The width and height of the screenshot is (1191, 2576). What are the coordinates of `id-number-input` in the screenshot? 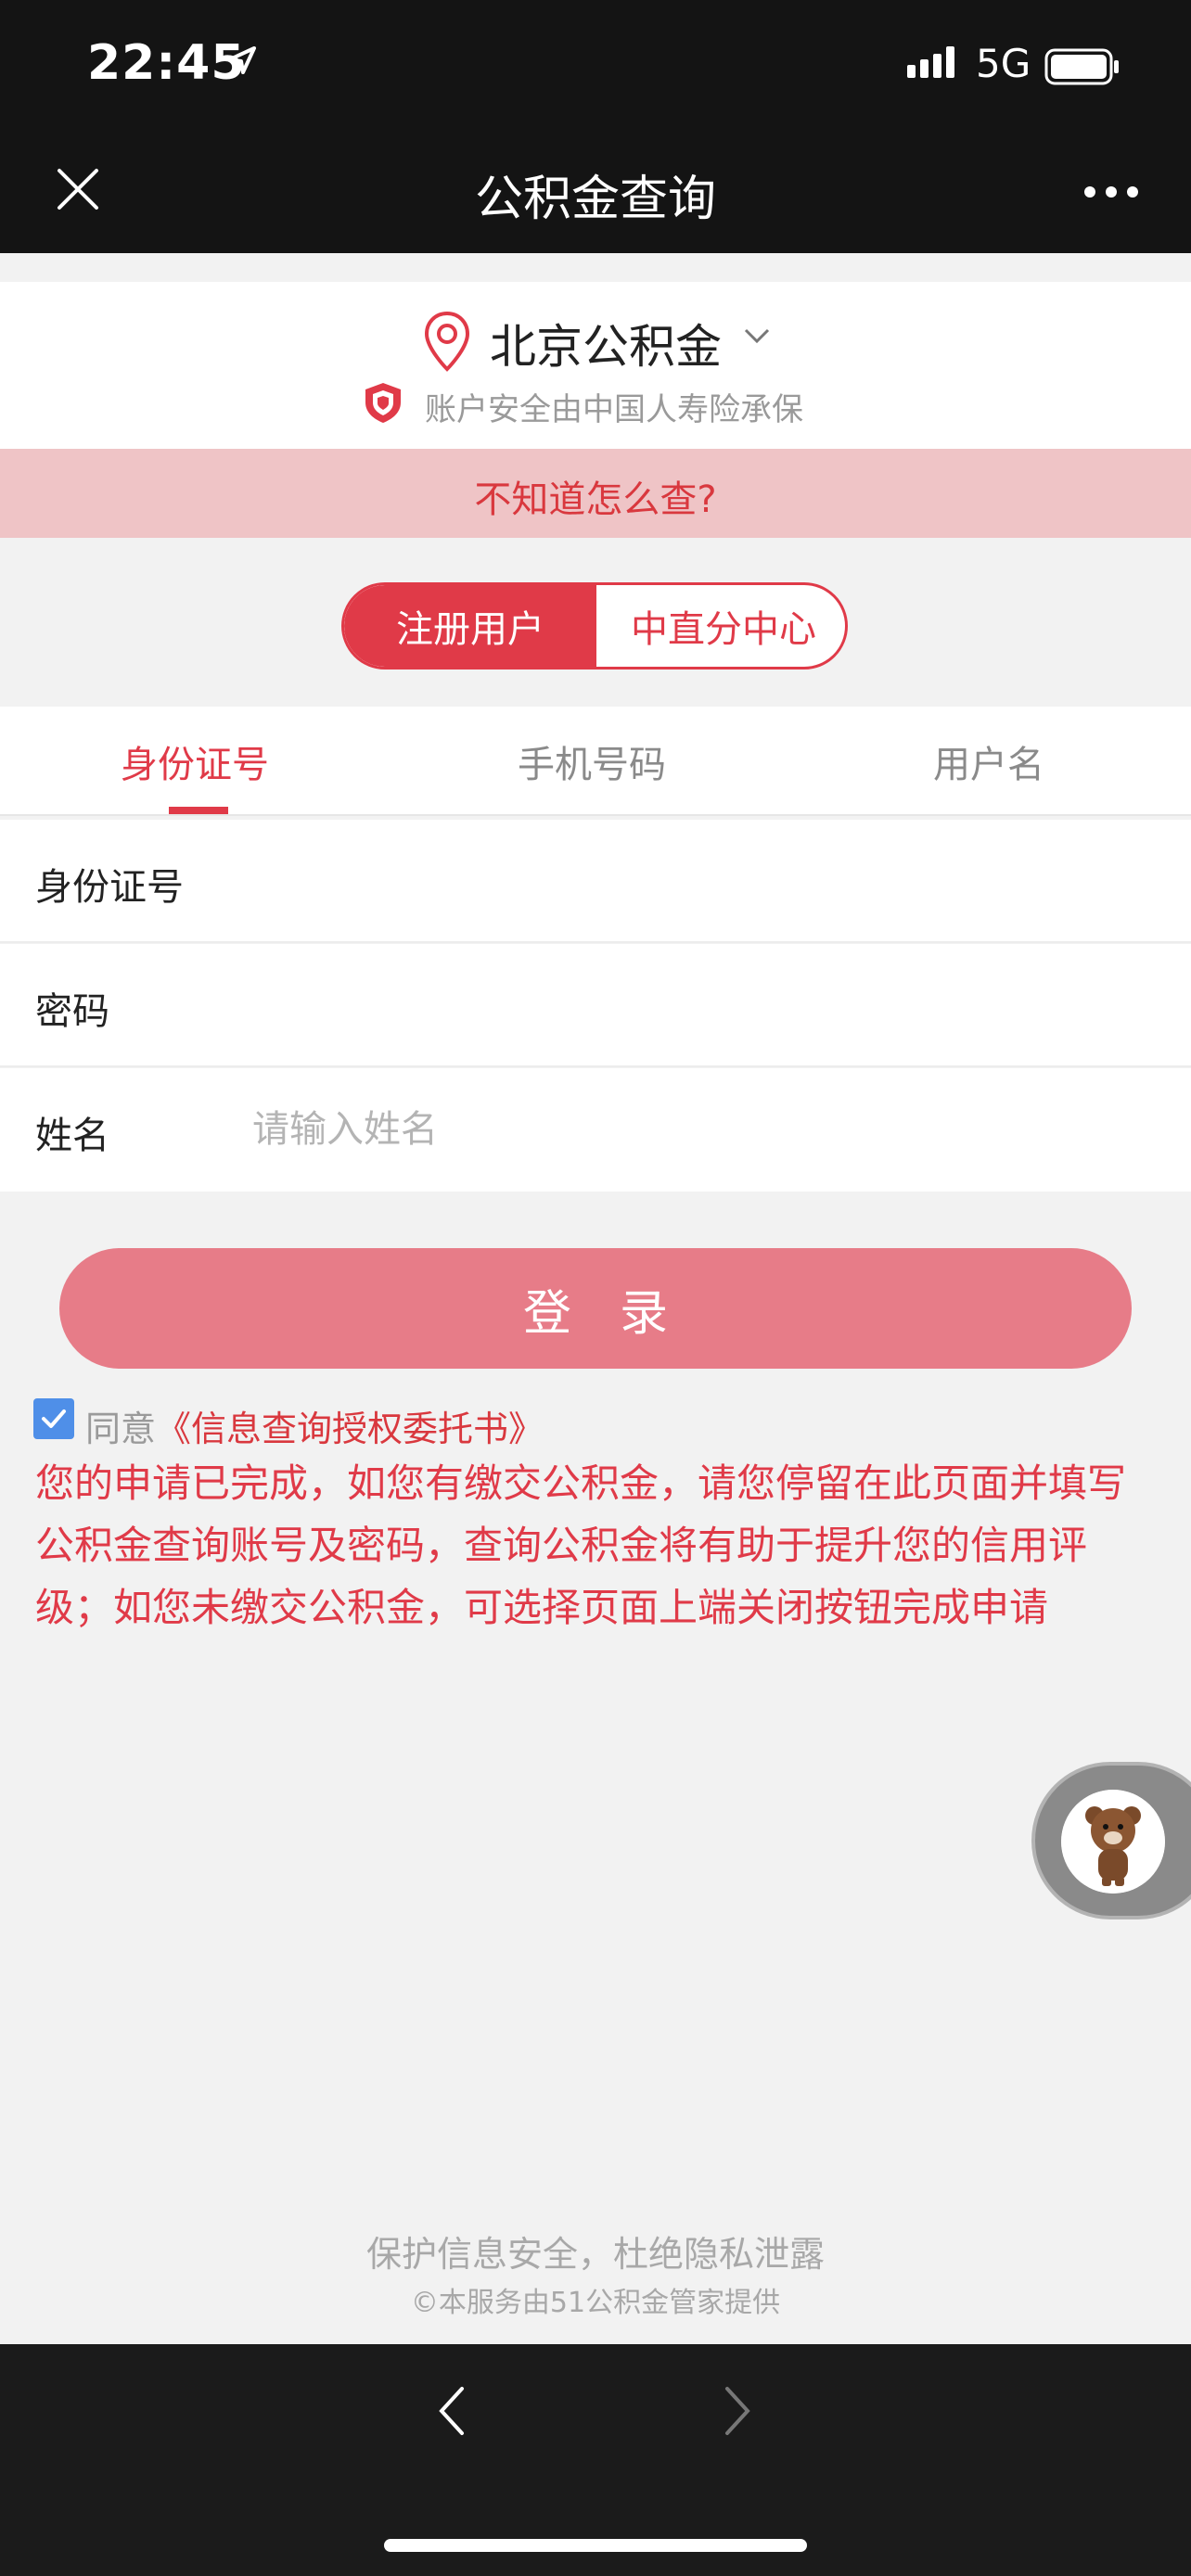 It's located at (697, 881).